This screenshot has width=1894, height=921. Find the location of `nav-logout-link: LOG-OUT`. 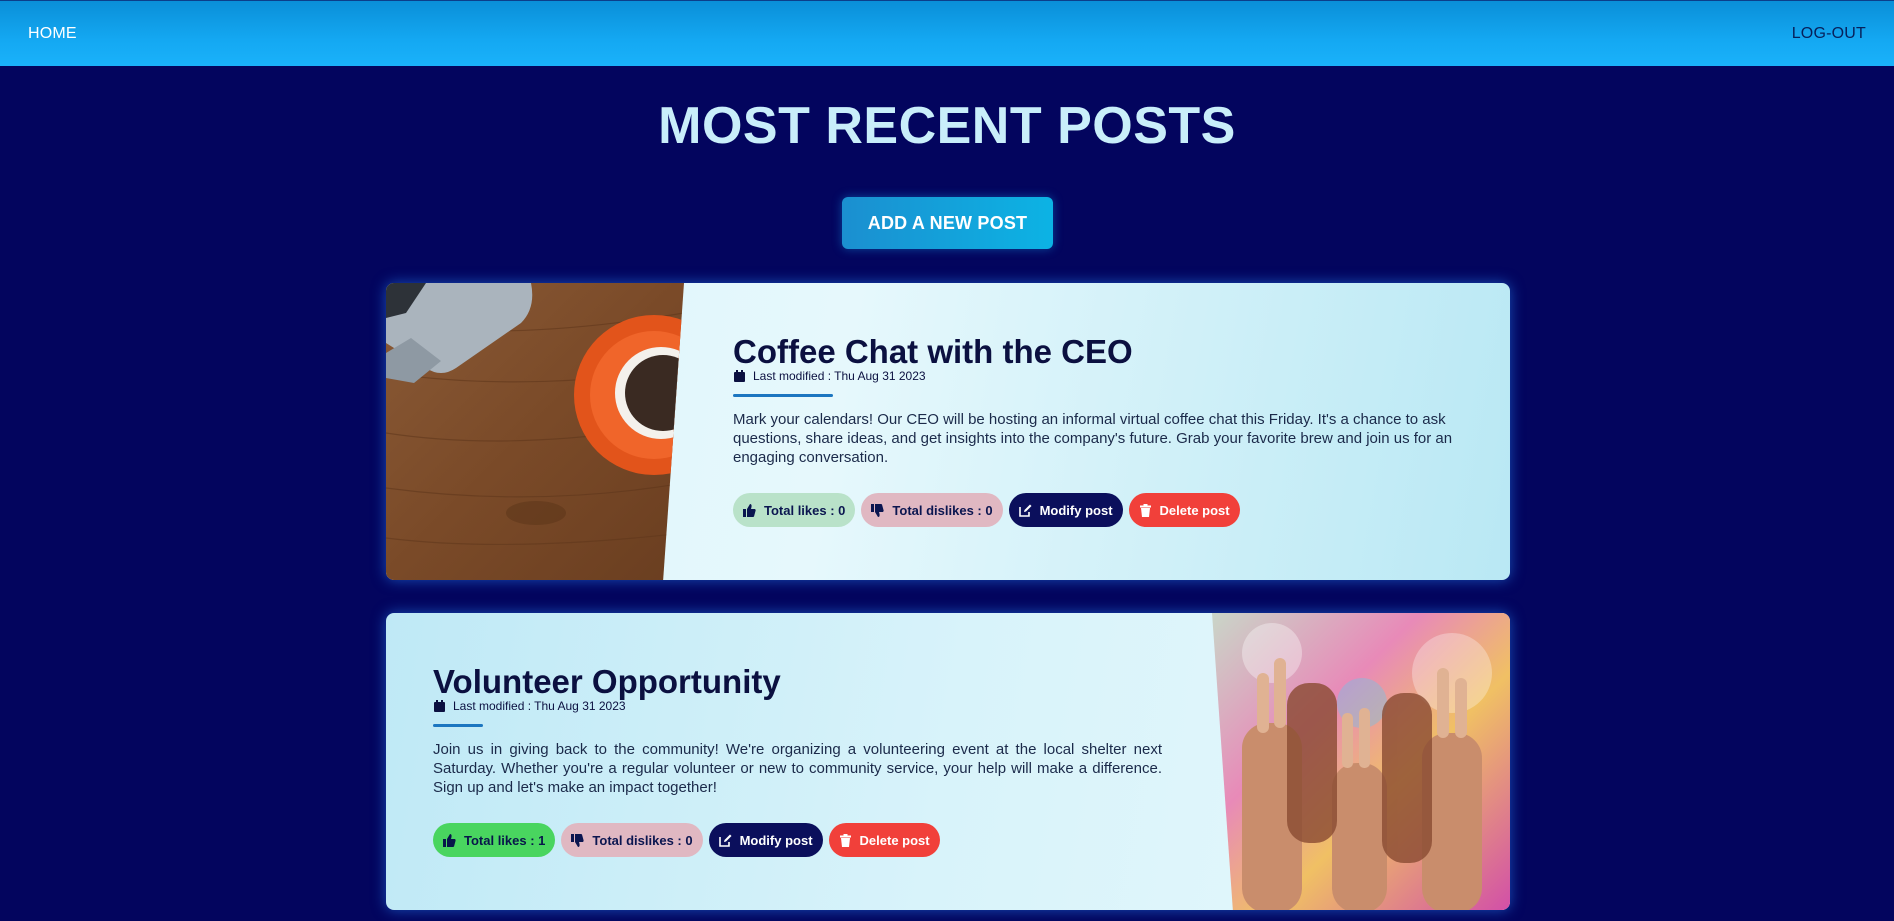

nav-logout-link: LOG-OUT is located at coordinates (1829, 34).